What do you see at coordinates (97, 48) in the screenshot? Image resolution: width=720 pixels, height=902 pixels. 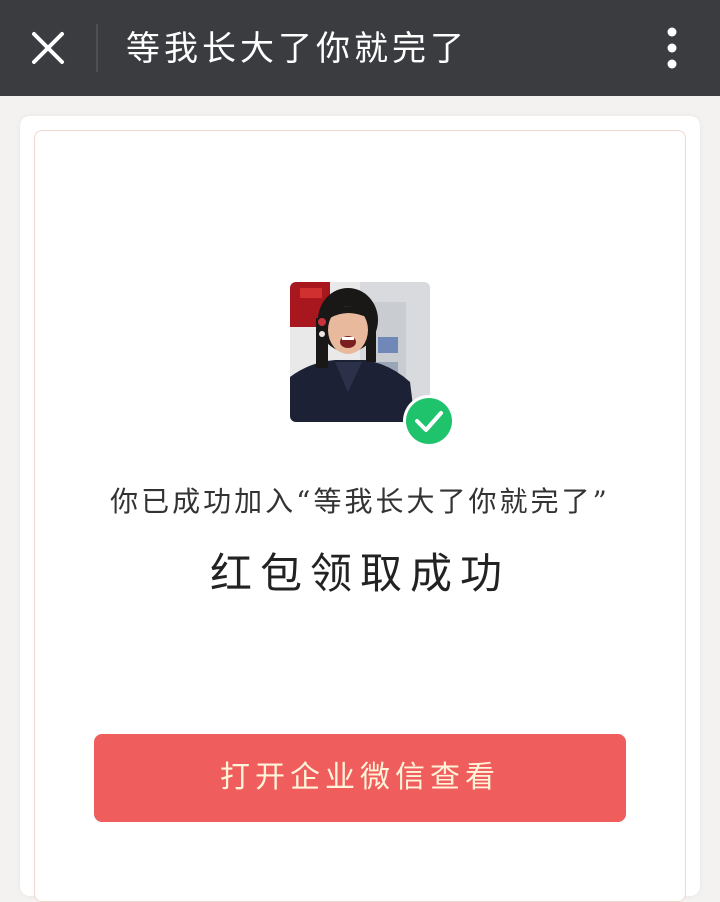 I see `header-divider` at bounding box center [97, 48].